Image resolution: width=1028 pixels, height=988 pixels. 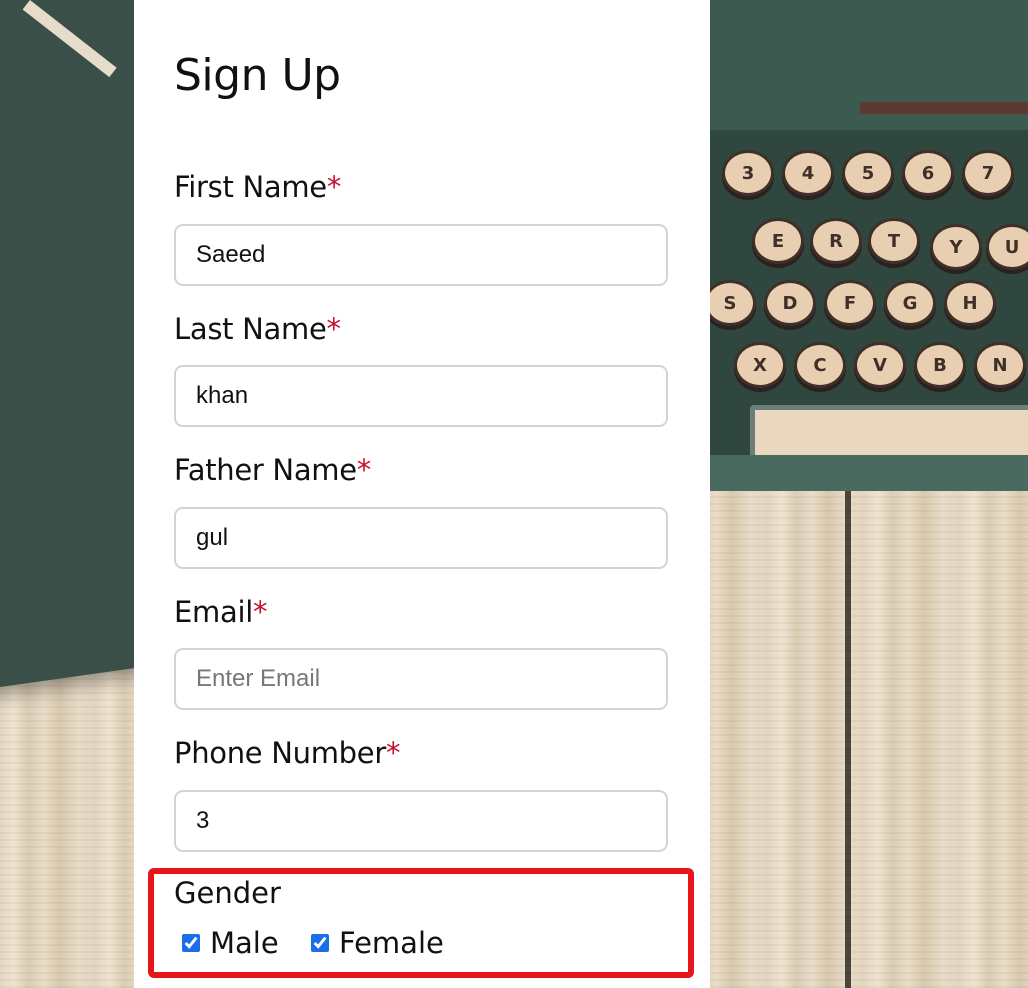 I want to click on gender-option-female: Female, so click(x=377, y=943).